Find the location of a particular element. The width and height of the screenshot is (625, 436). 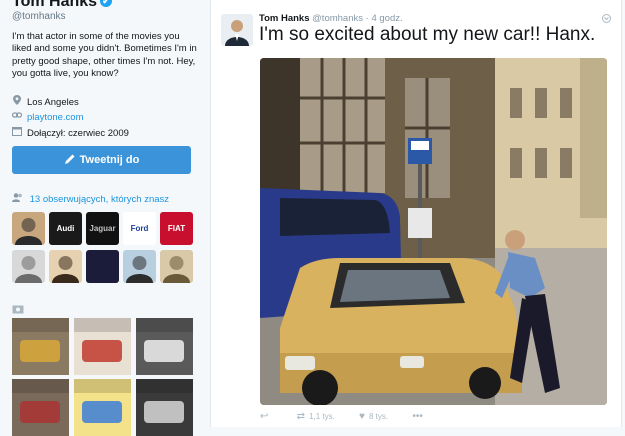

follower-avatar: FIAT is located at coordinates (176, 228).